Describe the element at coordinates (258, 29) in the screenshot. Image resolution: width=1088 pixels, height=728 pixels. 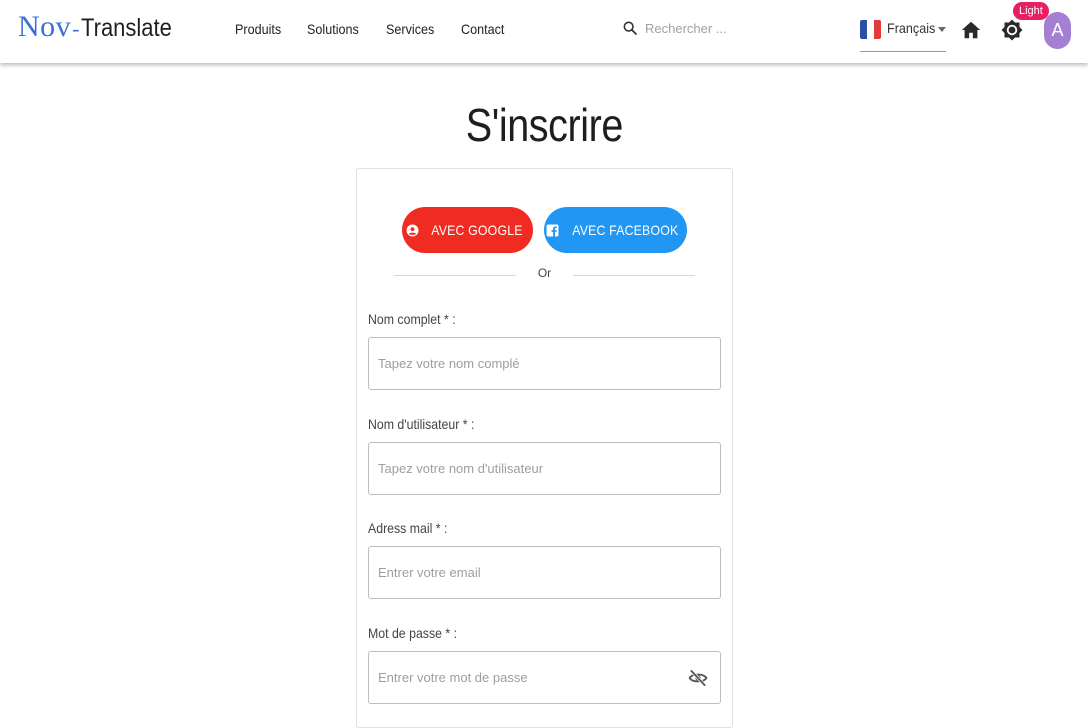
I see `nav-link-produits: Produits` at that location.